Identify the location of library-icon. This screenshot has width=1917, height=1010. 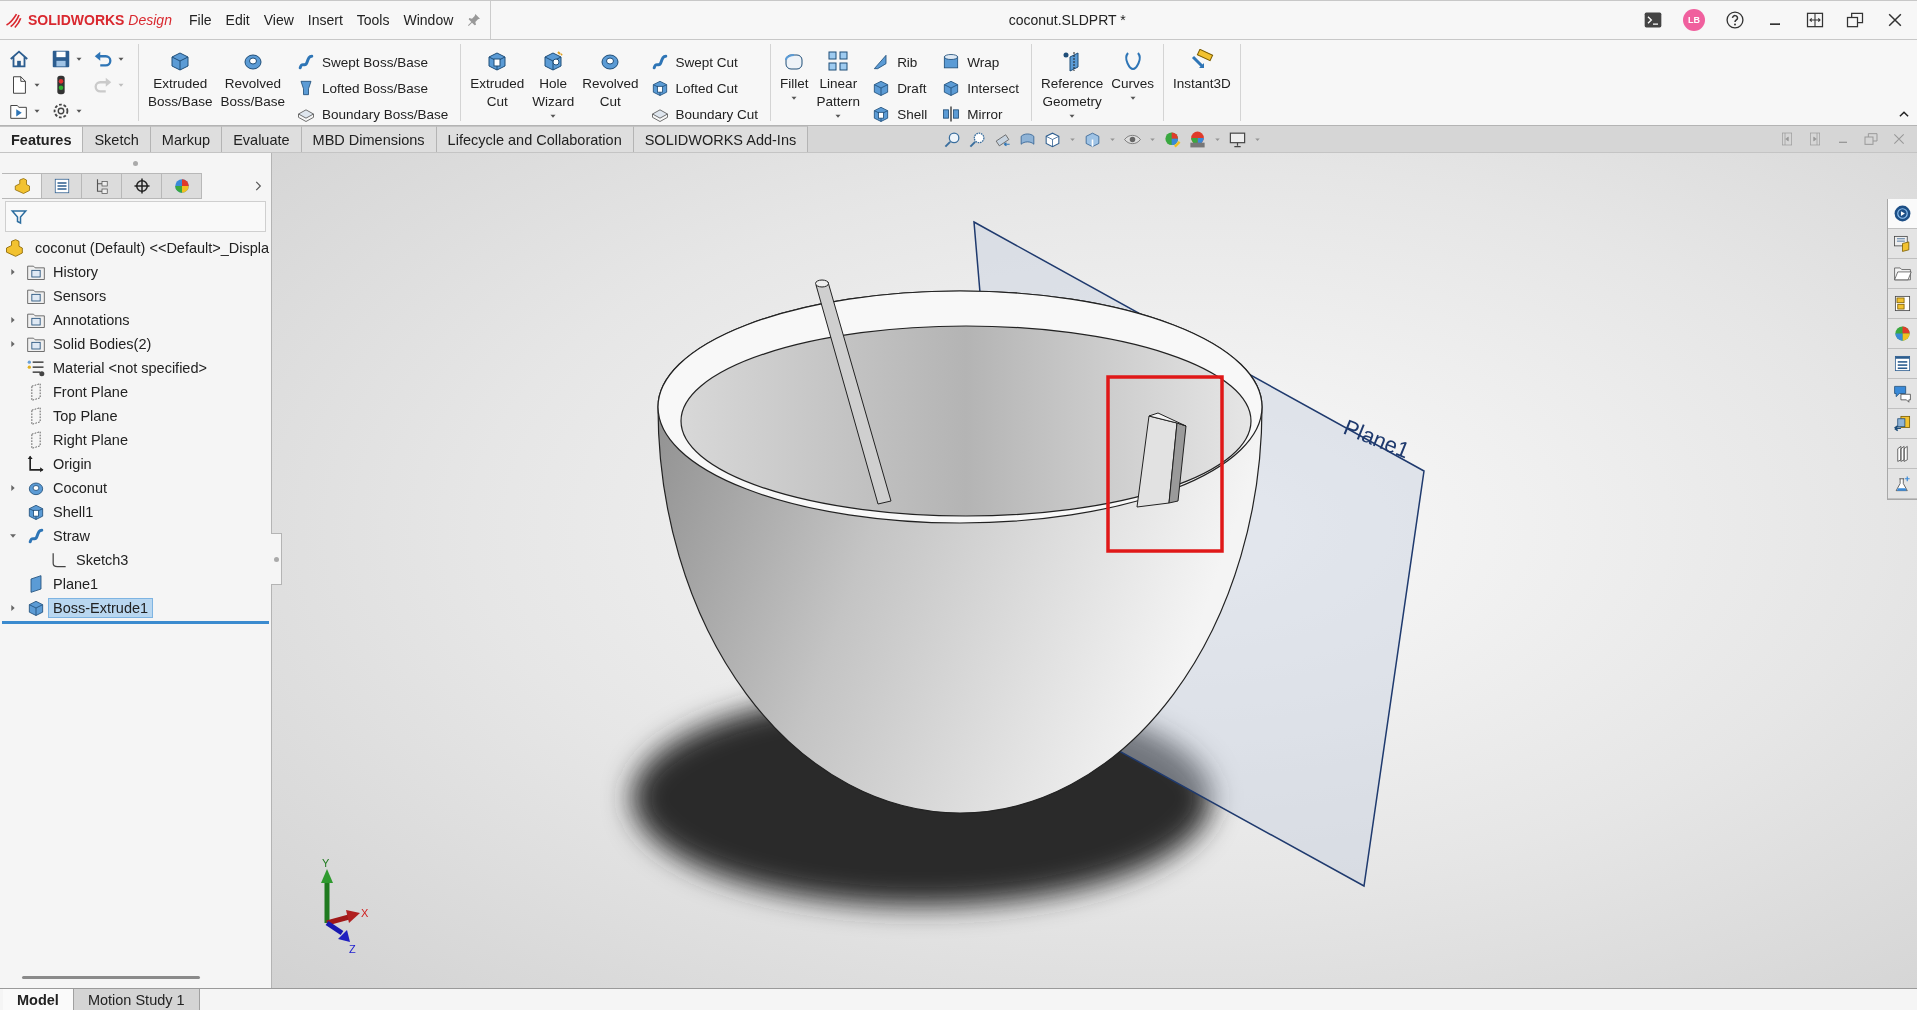
(1902, 243).